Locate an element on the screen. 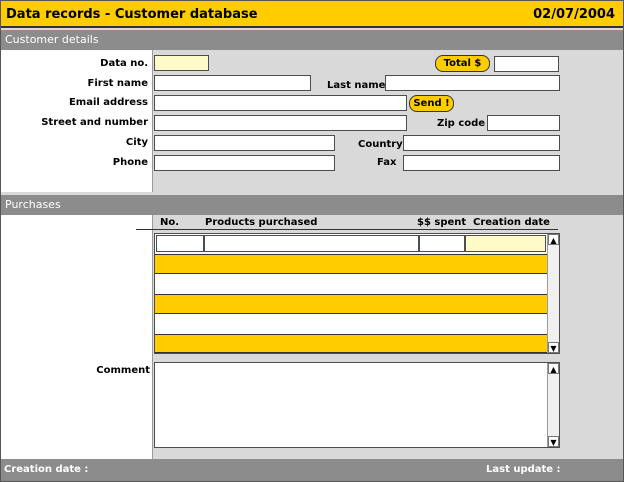 The width and height of the screenshot is (624, 482). comment-box: ▲ ▼ is located at coordinates (357, 405).